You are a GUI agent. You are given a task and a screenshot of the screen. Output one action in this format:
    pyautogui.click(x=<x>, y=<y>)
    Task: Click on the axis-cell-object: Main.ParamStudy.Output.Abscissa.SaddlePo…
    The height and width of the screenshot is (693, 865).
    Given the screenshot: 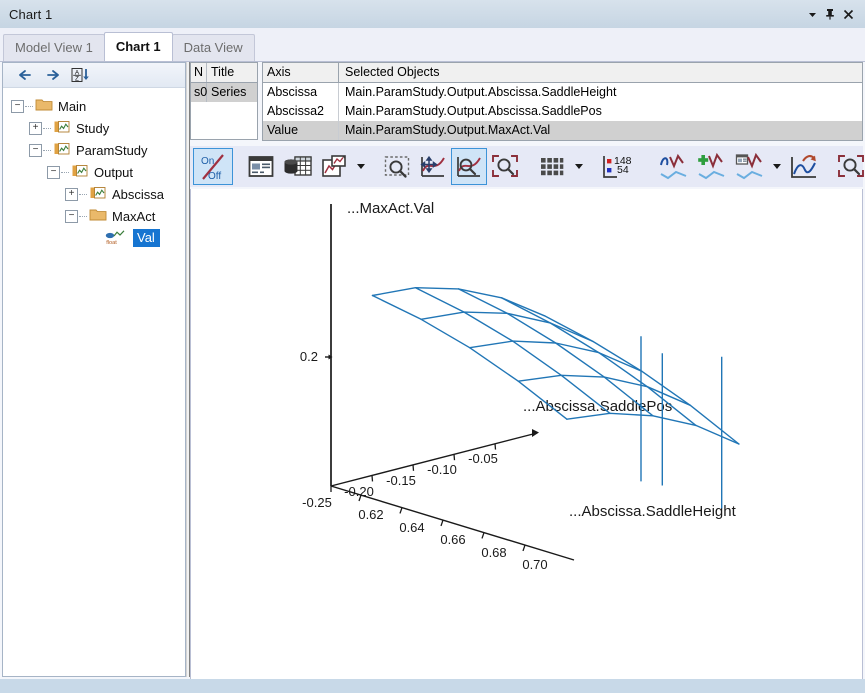 What is the action you would take?
    pyautogui.click(x=473, y=111)
    